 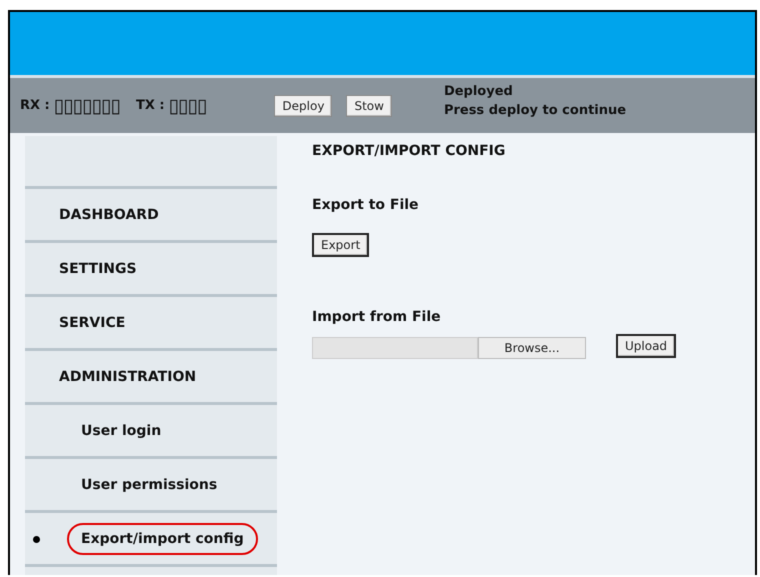 I want to click on rx-label: RX :, so click(x=35, y=105).